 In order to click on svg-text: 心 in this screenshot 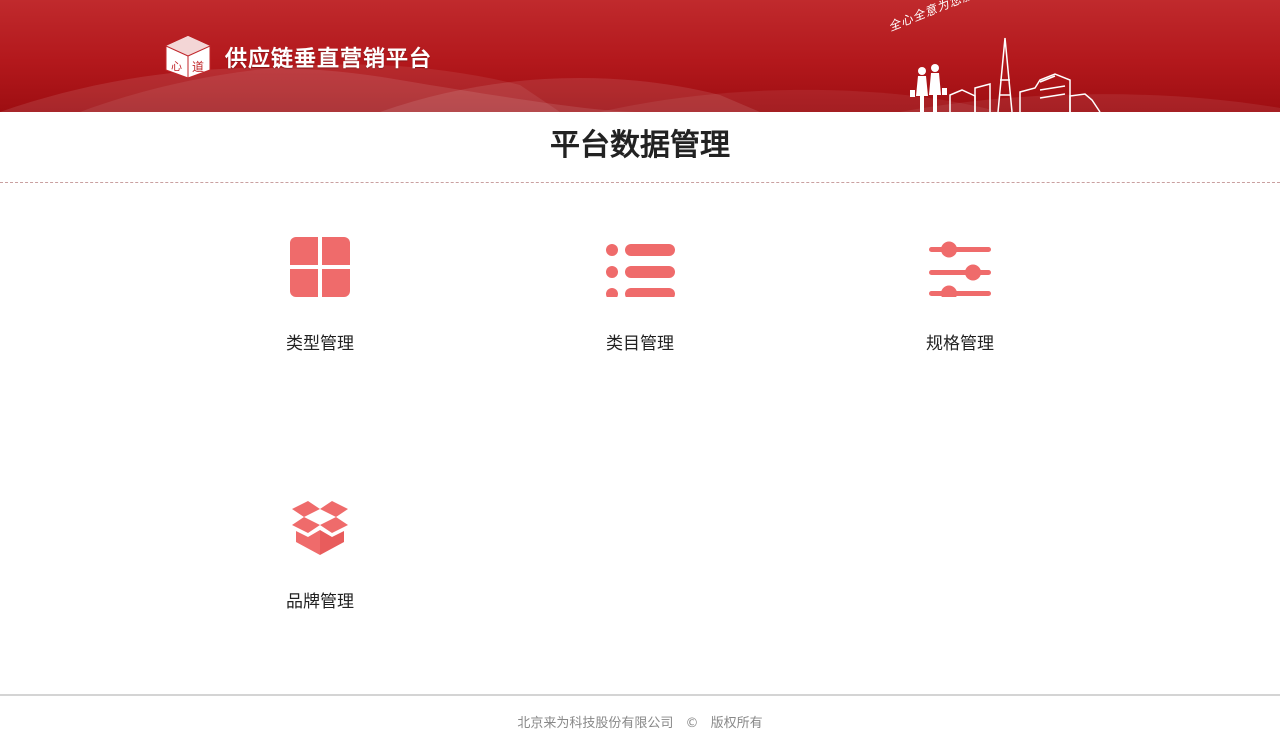, I will do `click(176, 66)`.